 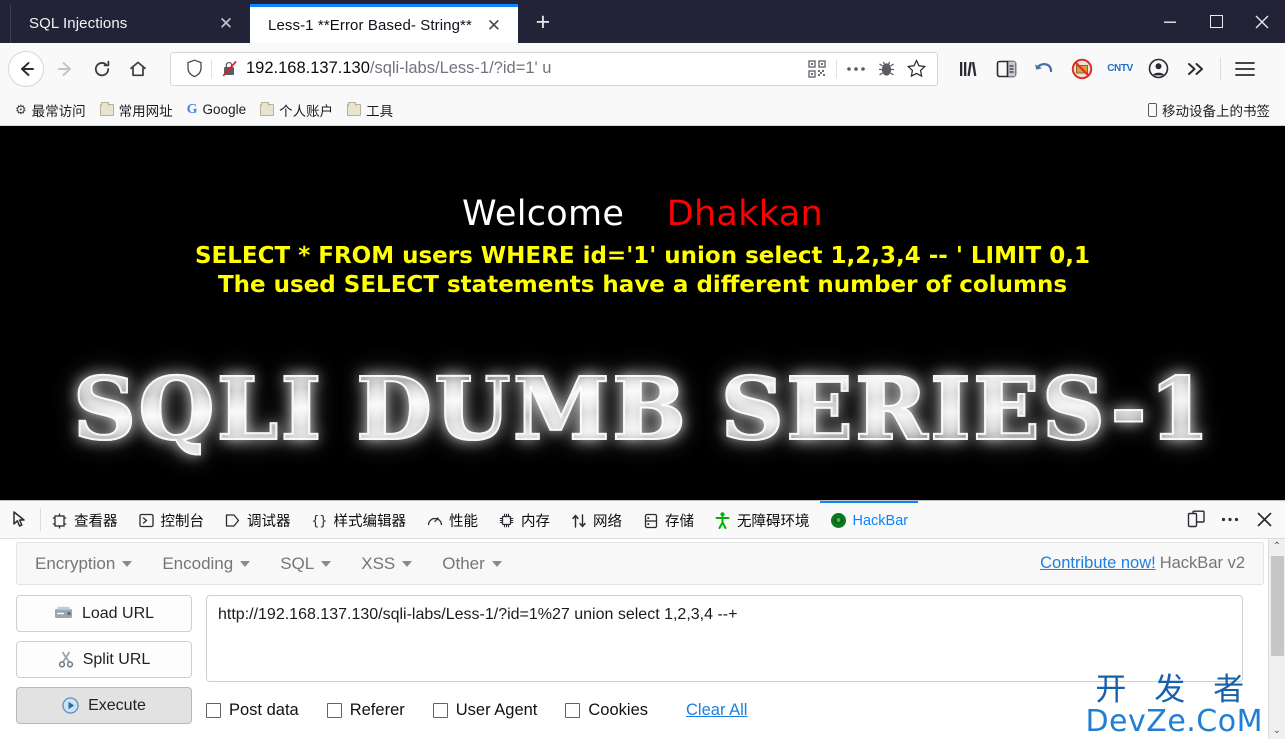 I want to click on devtools-tab-accessibility: 无障碍环境, so click(x=762, y=519).